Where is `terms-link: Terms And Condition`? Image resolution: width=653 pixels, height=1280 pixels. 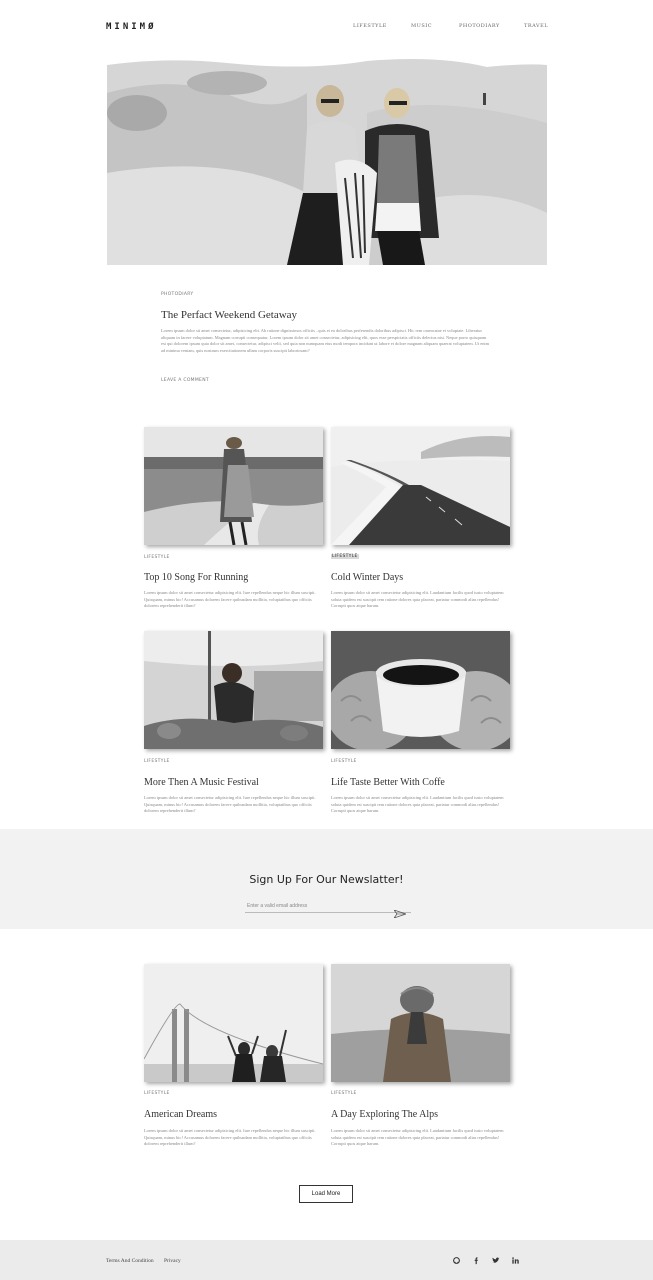 terms-link: Terms And Condition is located at coordinates (130, 1261).